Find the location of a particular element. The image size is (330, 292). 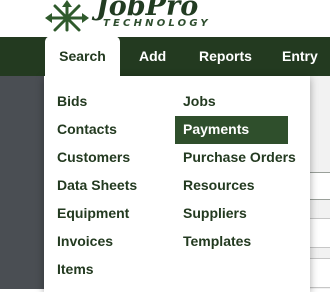

menu-item-bids: Bids is located at coordinates (93, 102).